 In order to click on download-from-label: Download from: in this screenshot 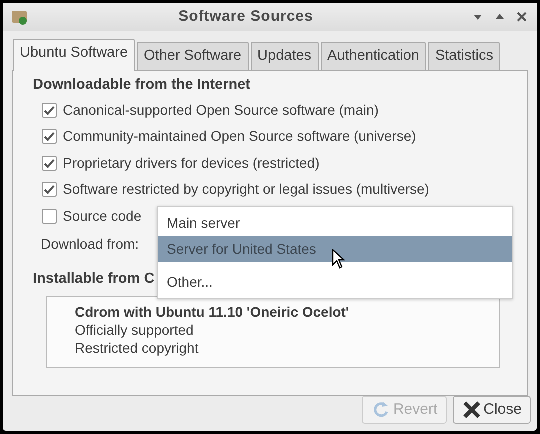, I will do `click(90, 244)`.